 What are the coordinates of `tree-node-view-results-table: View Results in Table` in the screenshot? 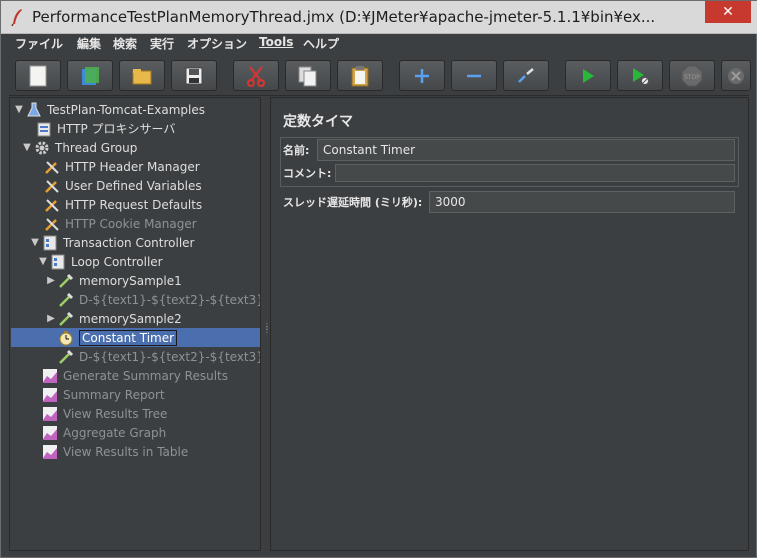 It's located at (108, 451).